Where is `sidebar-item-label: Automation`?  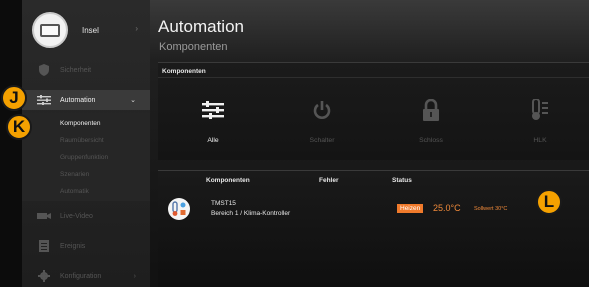
sidebar-item-label: Automation is located at coordinates (78, 100).